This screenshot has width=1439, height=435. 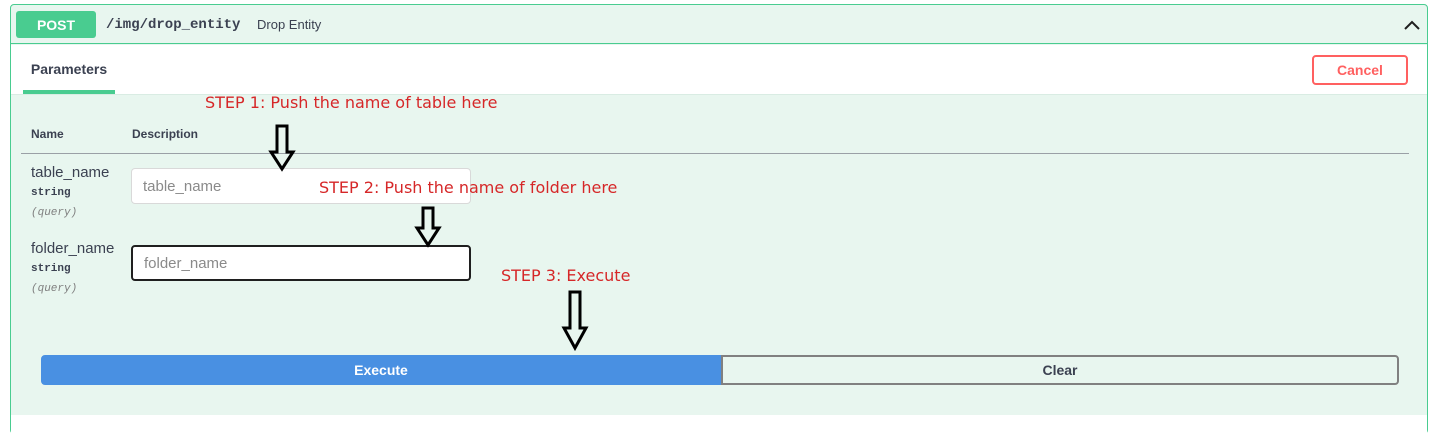 What do you see at coordinates (47, 134) in the screenshot?
I see `column-header-name: Name` at bounding box center [47, 134].